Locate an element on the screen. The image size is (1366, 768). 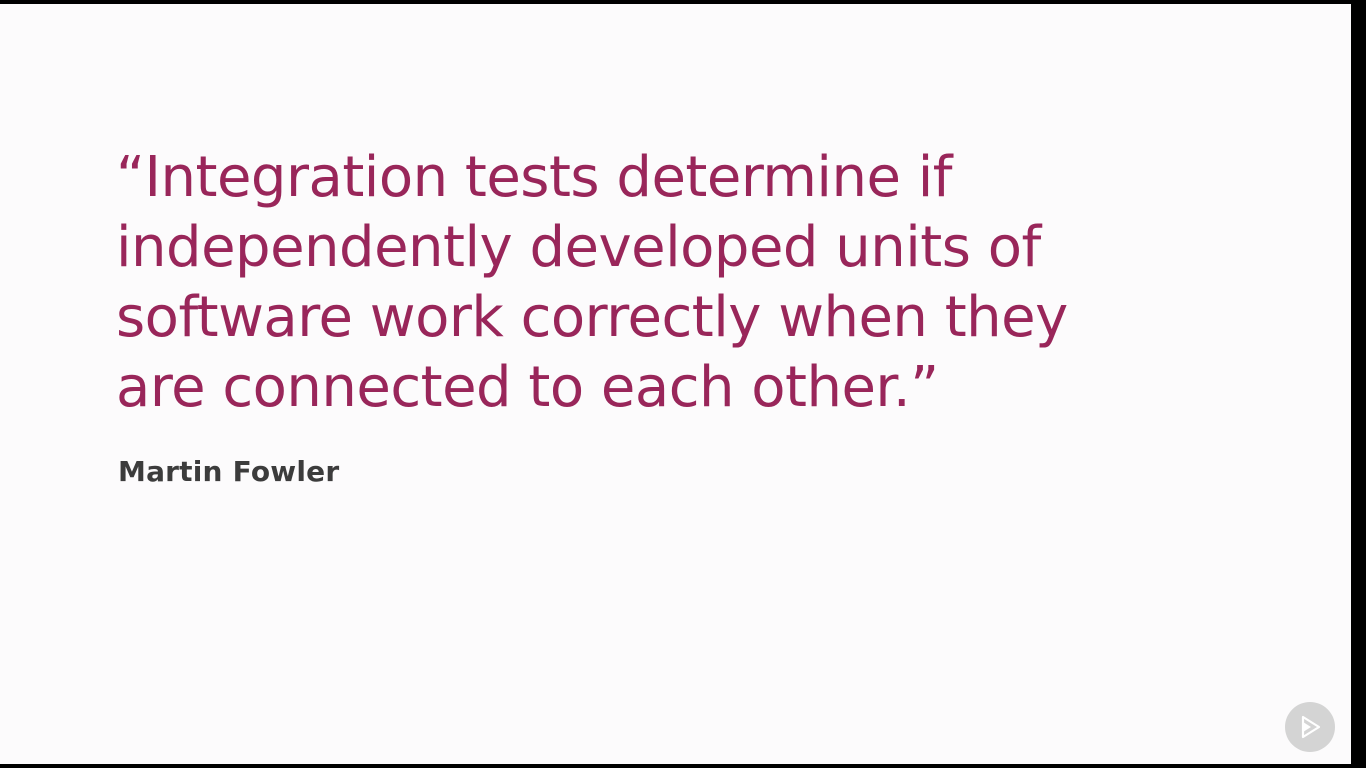
play-button is located at coordinates (1310, 727).